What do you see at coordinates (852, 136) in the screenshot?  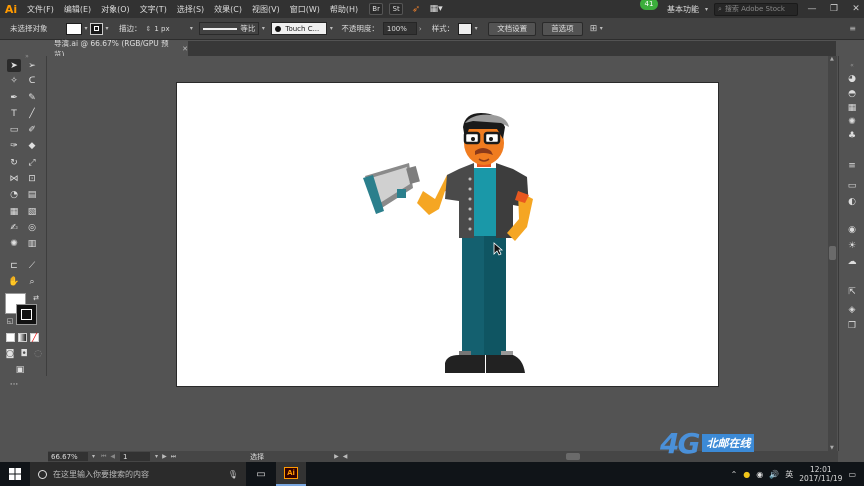 I see `symbols-panel-icon: ♣` at bounding box center [852, 136].